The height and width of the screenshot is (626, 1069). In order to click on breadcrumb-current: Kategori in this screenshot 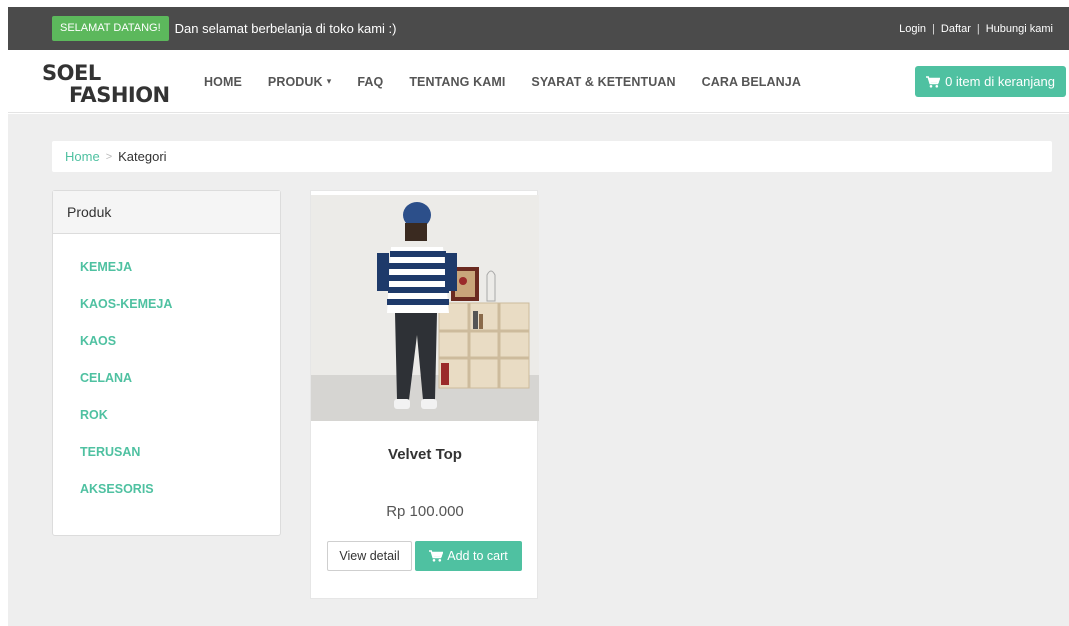, I will do `click(142, 156)`.